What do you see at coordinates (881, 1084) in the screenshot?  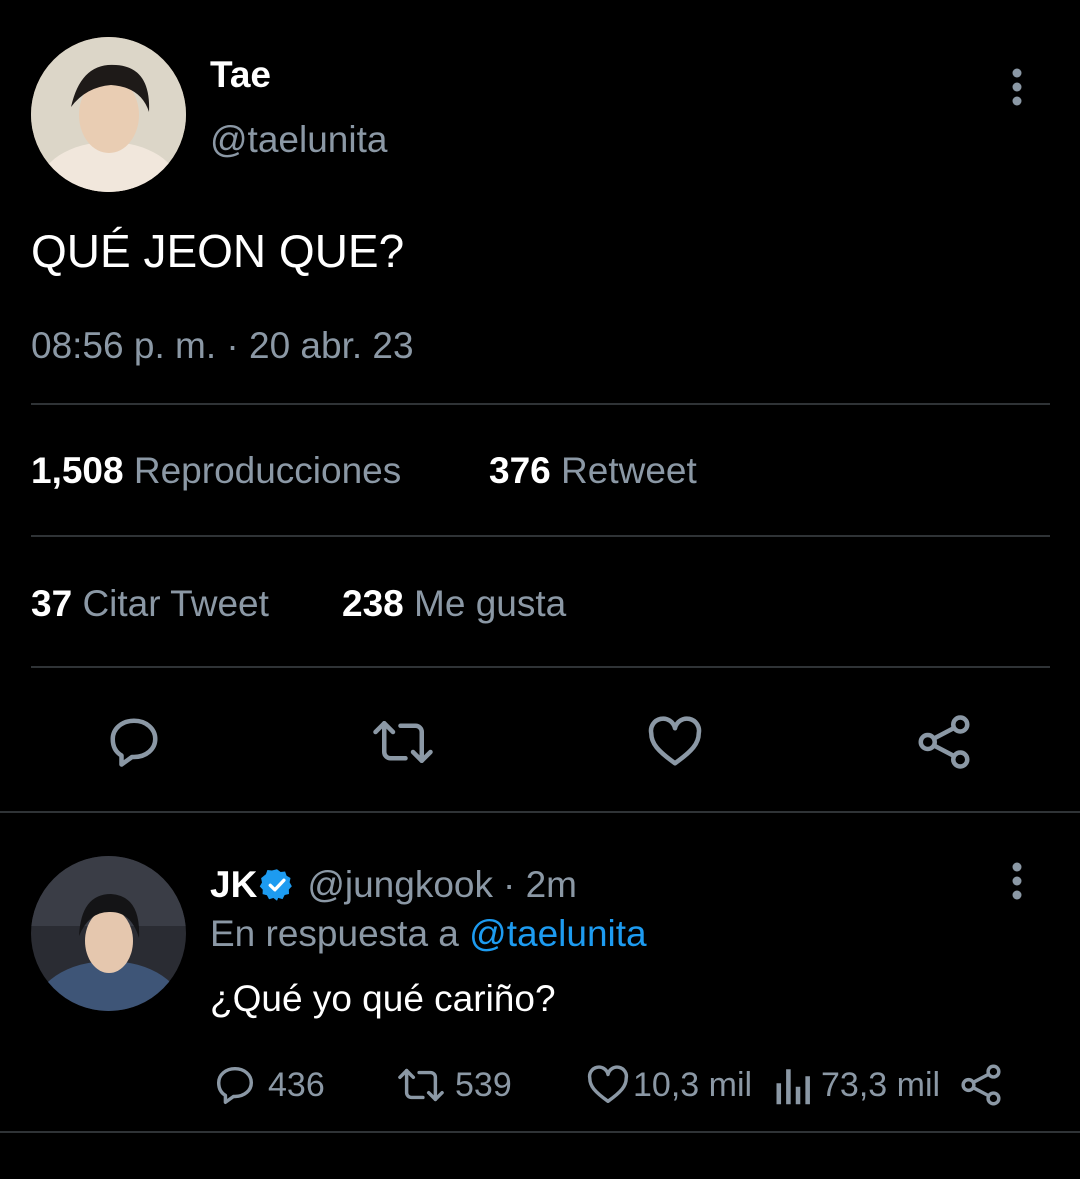 I see `reply-views-count: 73,3 mil` at bounding box center [881, 1084].